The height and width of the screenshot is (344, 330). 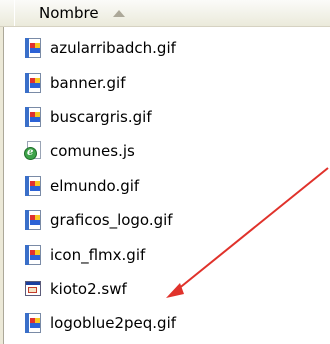 I want to click on file-row: banner.gif, so click(x=174, y=82).